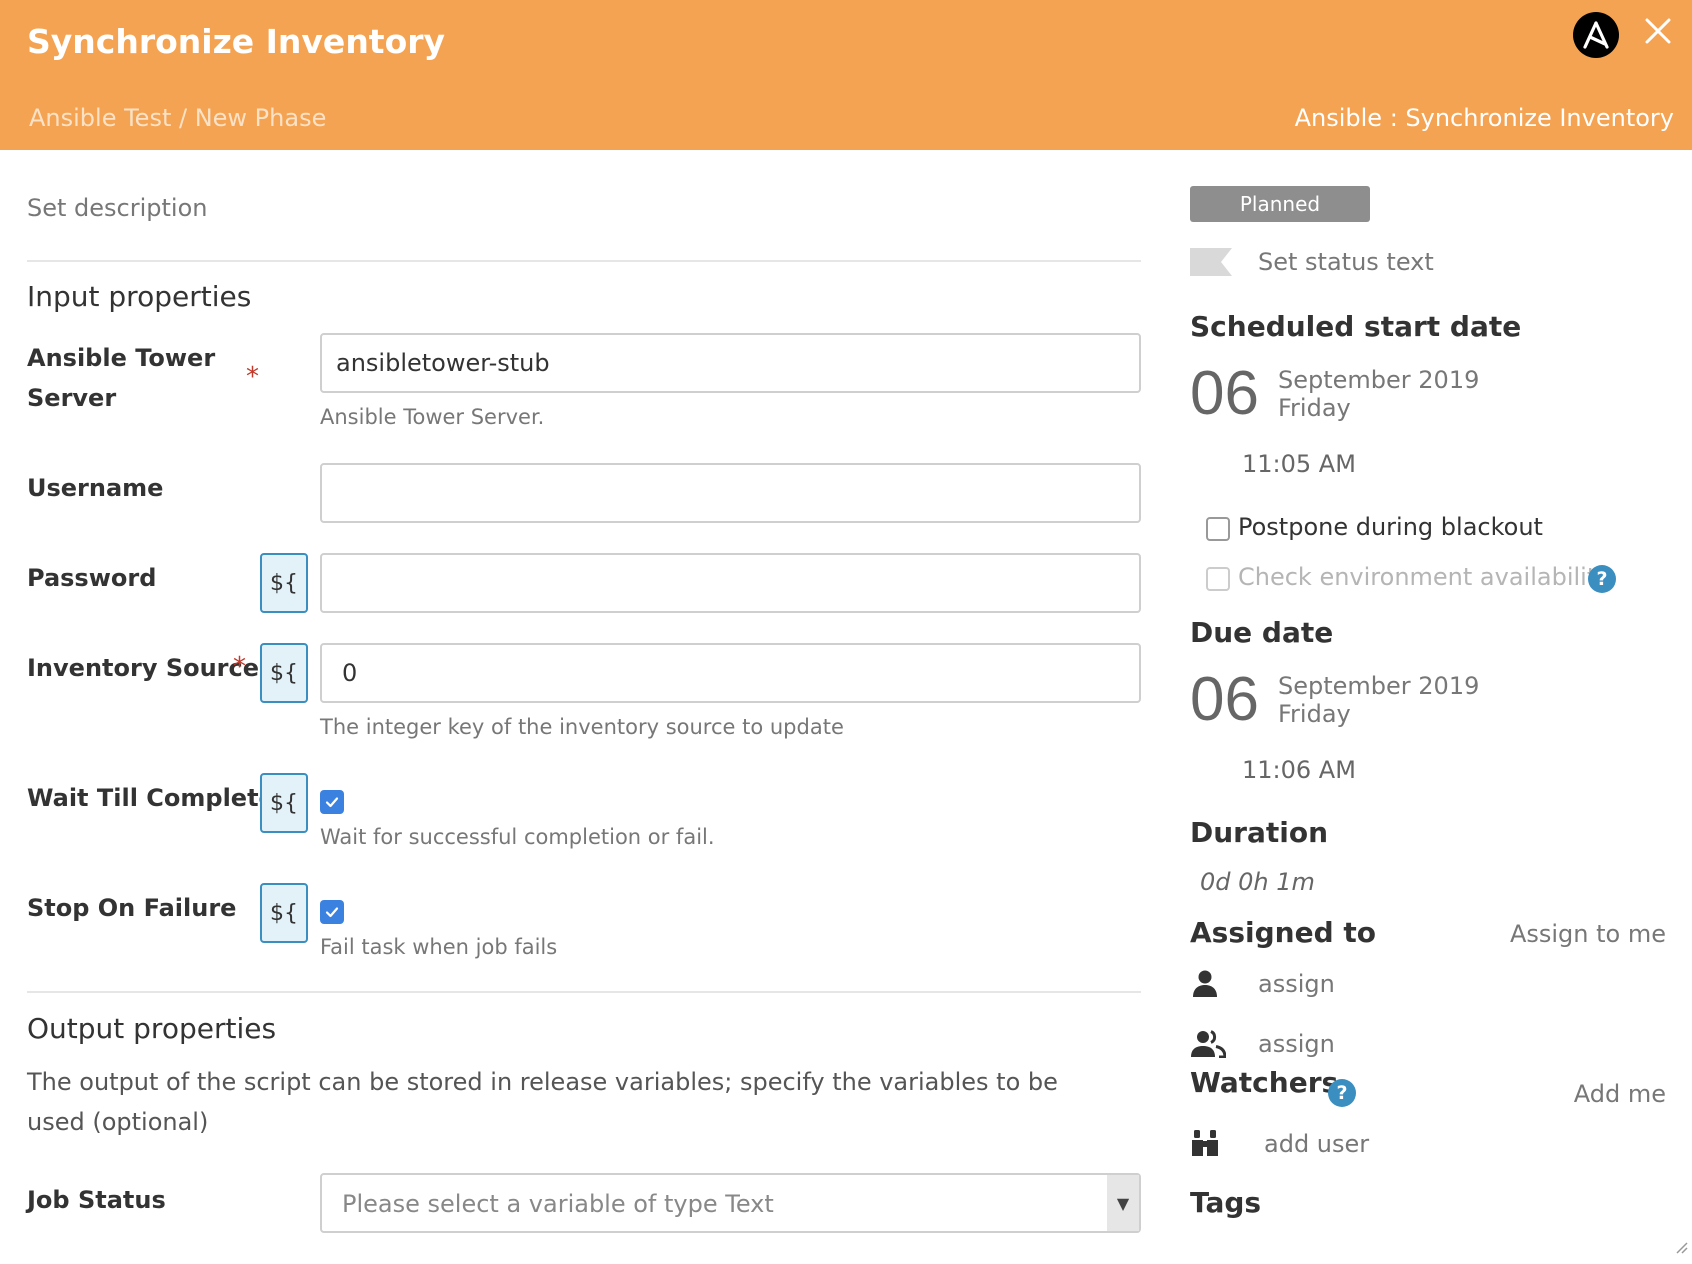  What do you see at coordinates (143, 668) in the screenshot?
I see `inventory-source-label: Inventory Source` at bounding box center [143, 668].